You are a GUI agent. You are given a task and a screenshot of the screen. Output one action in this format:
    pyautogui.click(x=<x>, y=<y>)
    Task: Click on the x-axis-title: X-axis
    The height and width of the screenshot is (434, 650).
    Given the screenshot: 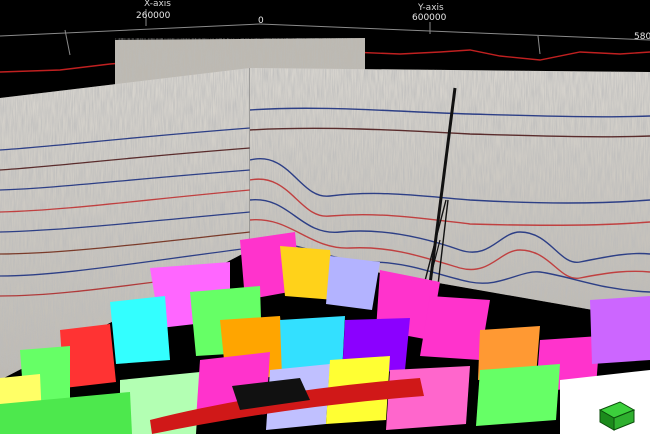 What is the action you would take?
    pyautogui.click(x=157, y=4)
    